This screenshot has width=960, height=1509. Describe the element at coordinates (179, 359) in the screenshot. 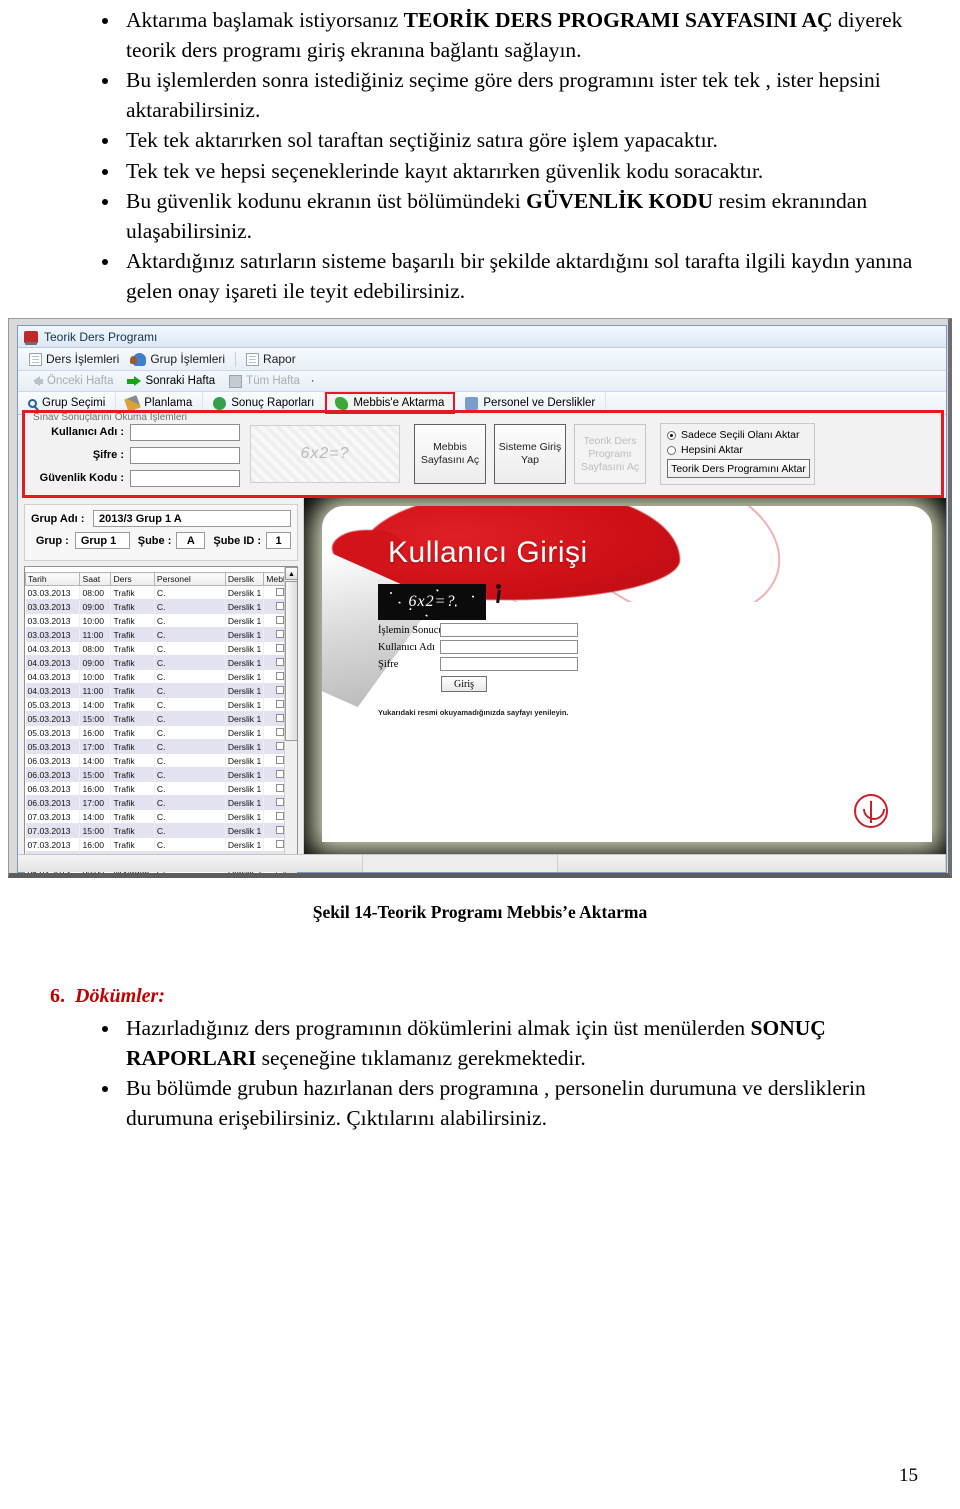

I see `menu-item-grup-islemleri: Grup İşlemleri` at that location.